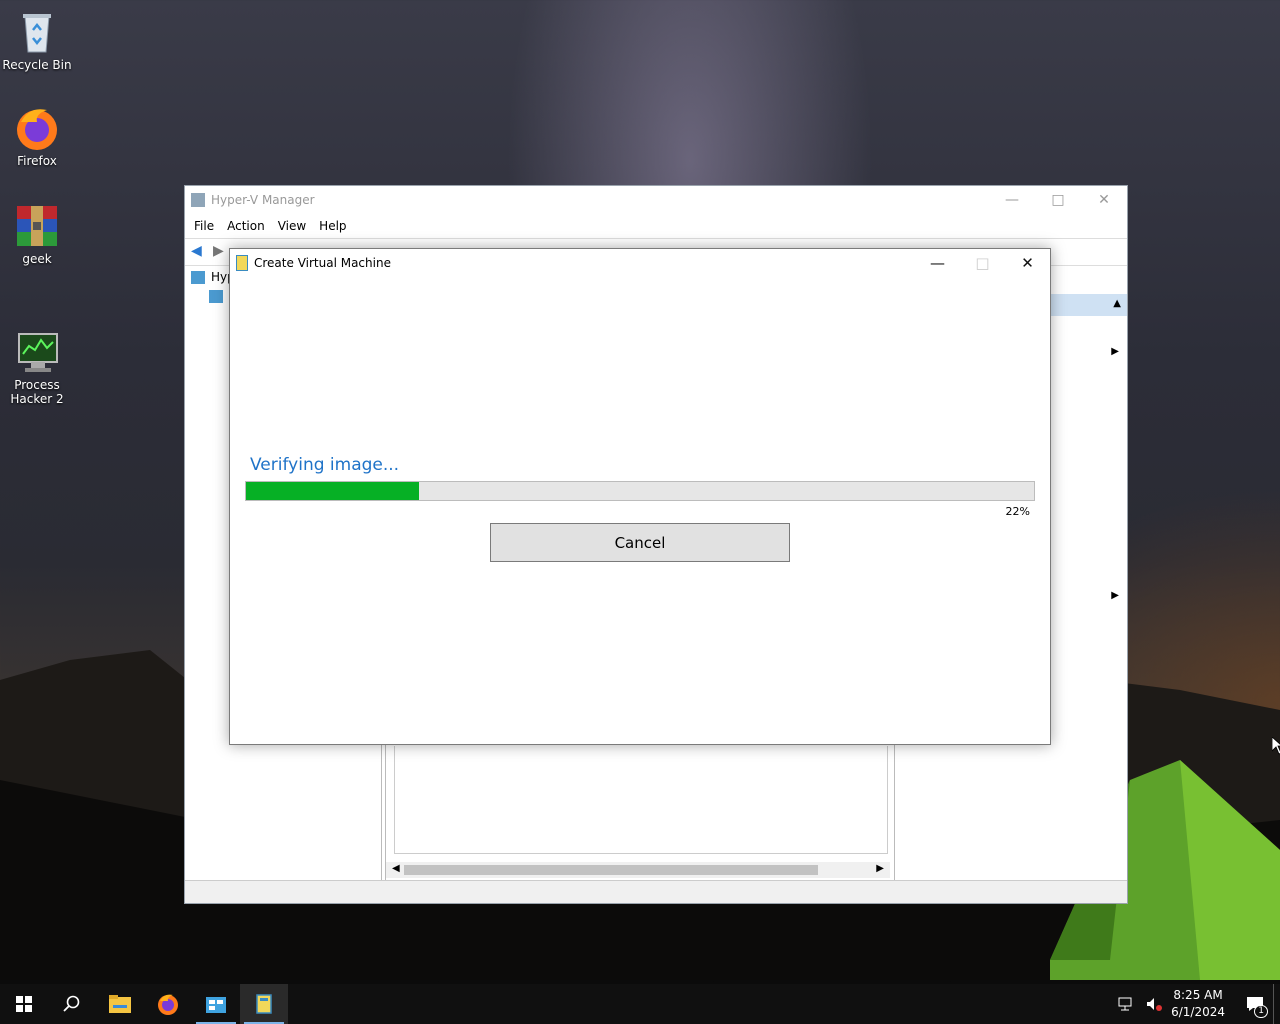 The width and height of the screenshot is (1280, 1024). Describe the element at coordinates (198, 277) in the screenshot. I see `hyperv-tree-icon` at that location.